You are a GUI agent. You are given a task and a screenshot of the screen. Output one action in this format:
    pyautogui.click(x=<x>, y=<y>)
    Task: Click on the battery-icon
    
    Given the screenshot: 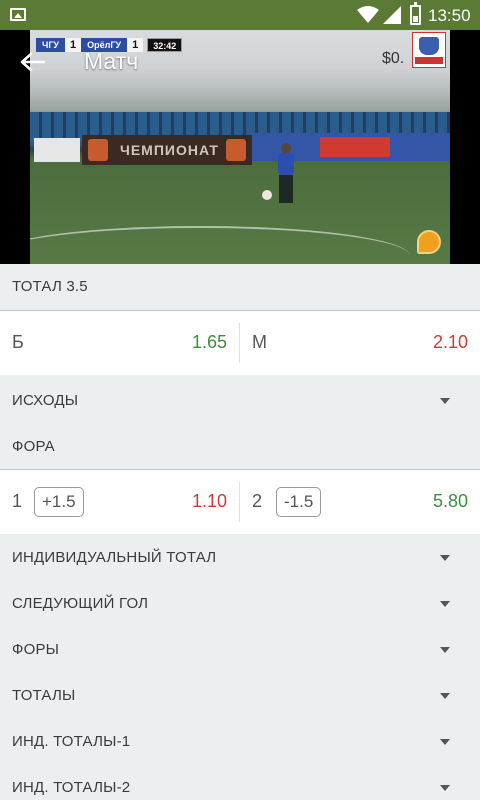 What is the action you would take?
    pyautogui.click(x=415, y=13)
    